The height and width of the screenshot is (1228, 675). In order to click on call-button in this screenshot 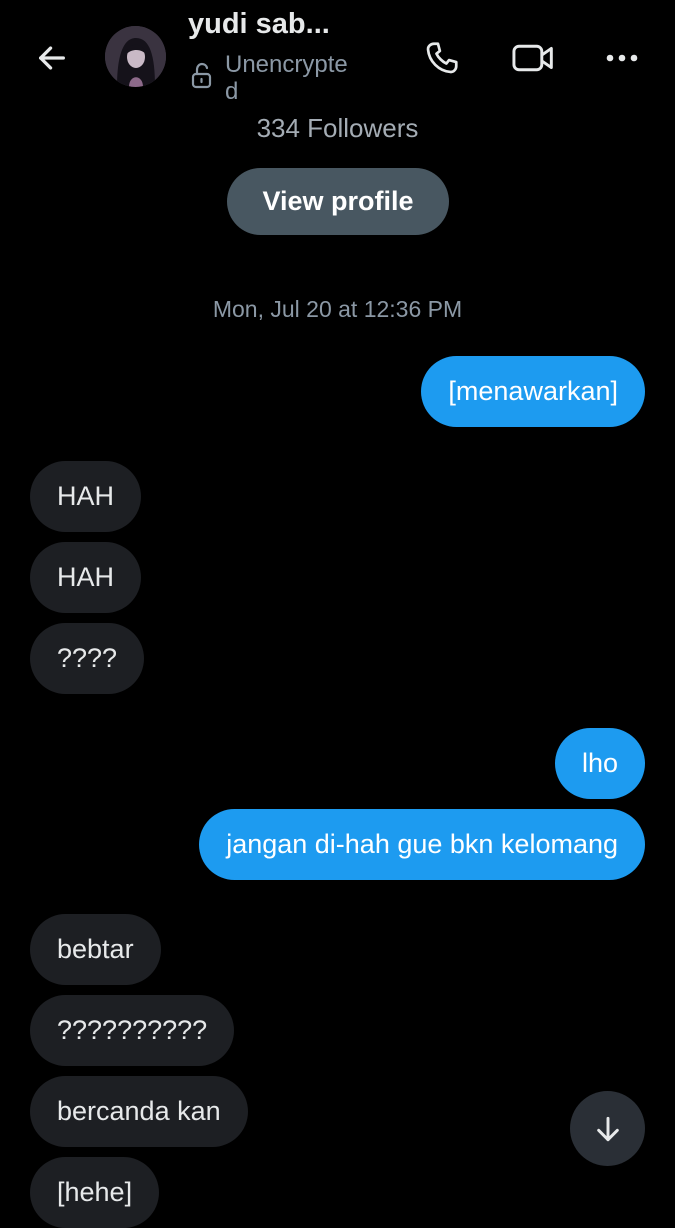, I will do `click(442, 58)`.